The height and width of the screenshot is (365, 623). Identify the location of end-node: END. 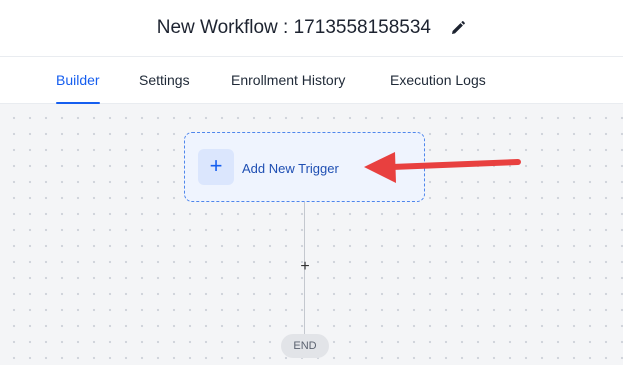
(305, 346).